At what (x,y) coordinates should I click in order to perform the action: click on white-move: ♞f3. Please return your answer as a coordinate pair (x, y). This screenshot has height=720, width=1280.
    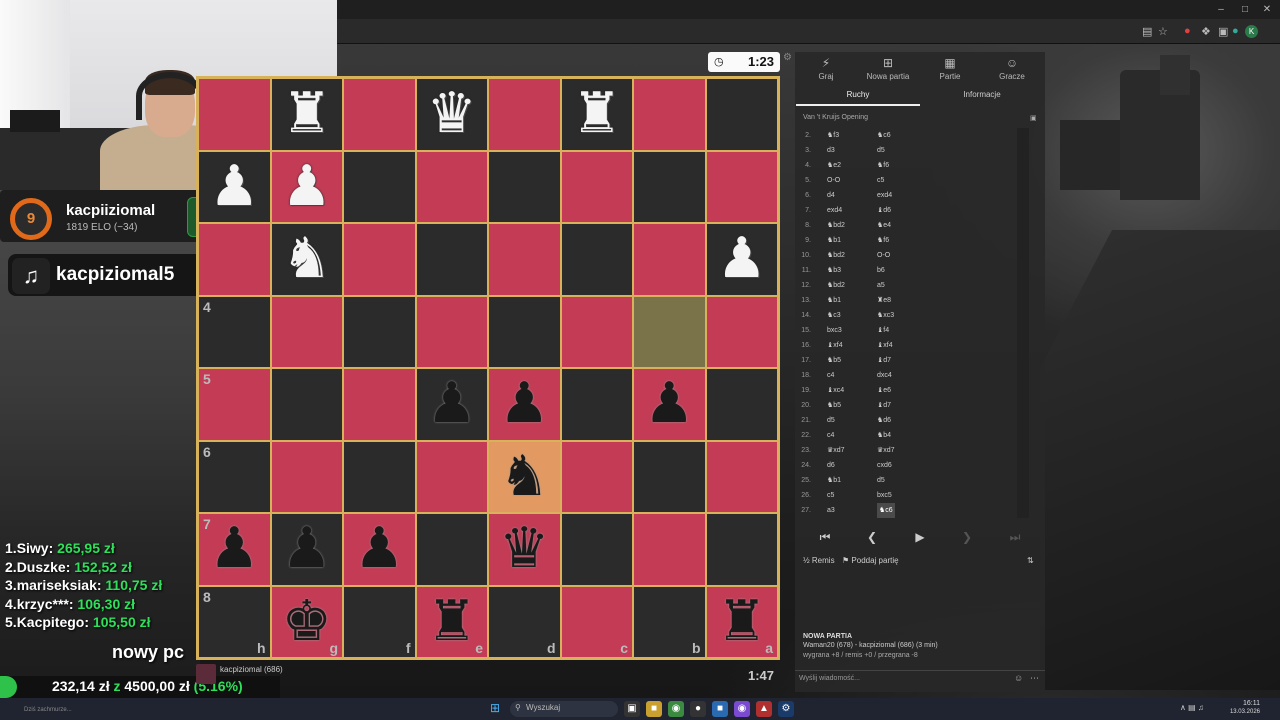
    Looking at the image, I should click on (833, 135).